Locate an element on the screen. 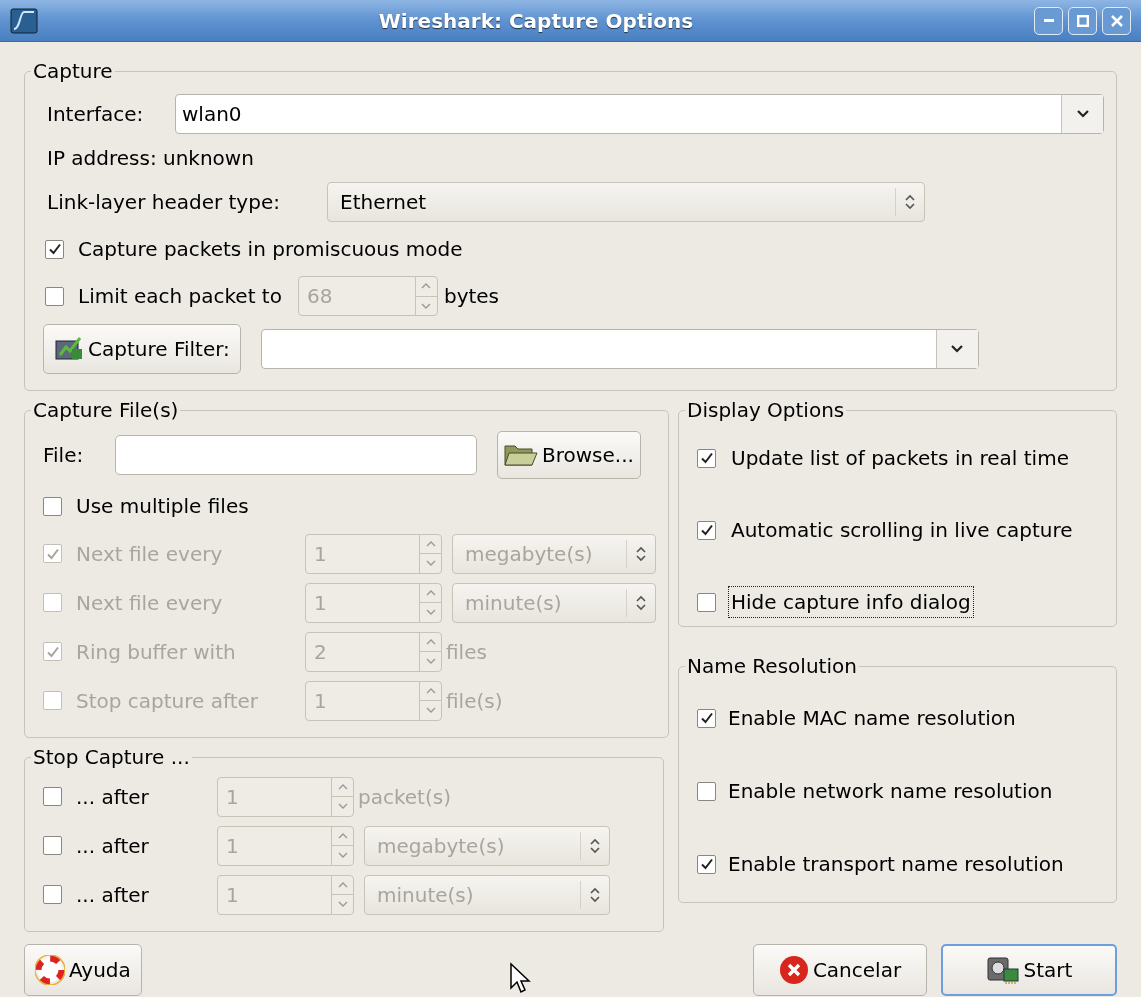 Image resolution: width=1141 pixels, height=997 pixels. option-label: Capture packets in promiscuous mode is located at coordinates (270, 249).